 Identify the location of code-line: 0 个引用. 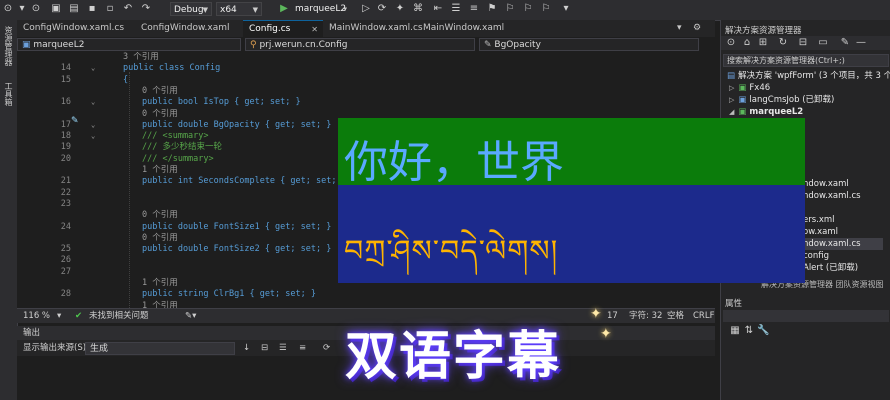
(366, 91).